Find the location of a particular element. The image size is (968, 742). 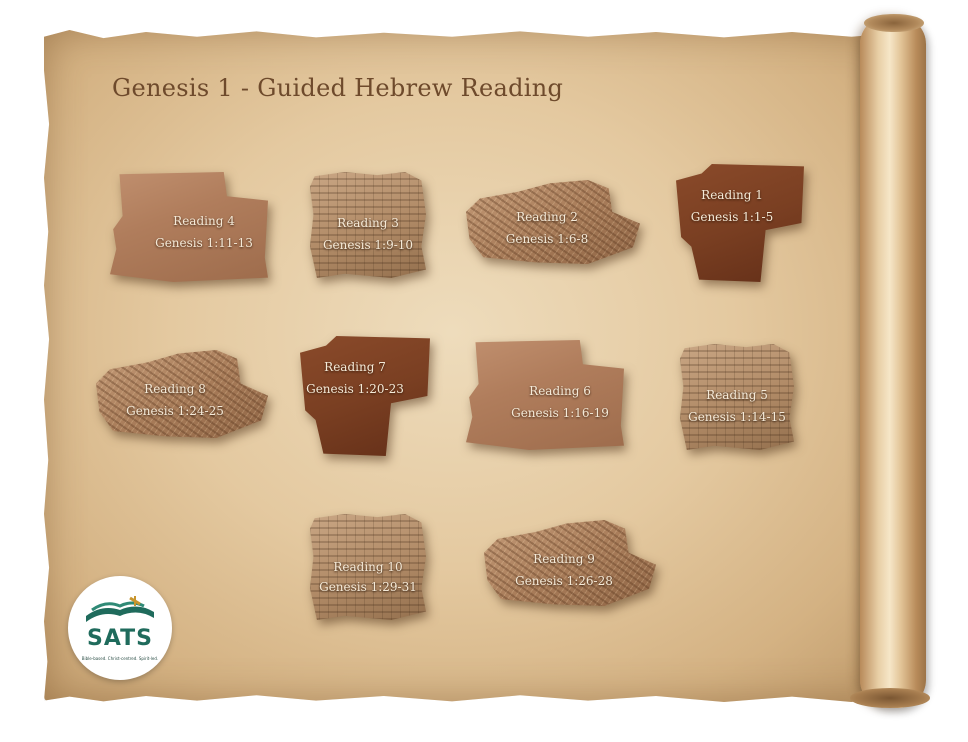

reading-3-fragment: Reading 3 Genesis 1:9-10 is located at coordinates (368, 225).